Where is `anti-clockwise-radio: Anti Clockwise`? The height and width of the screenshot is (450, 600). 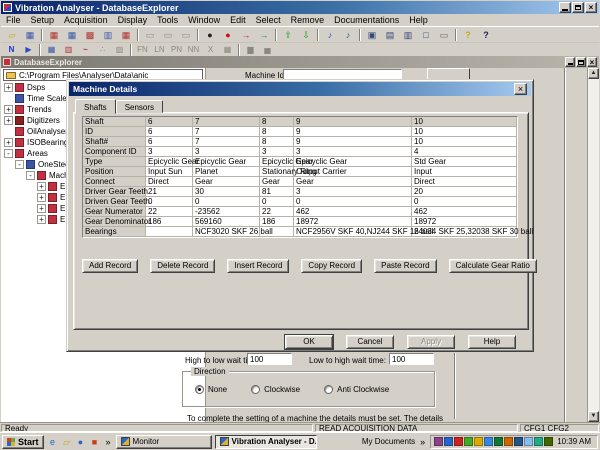
anti-clockwise-radio: Anti Clockwise is located at coordinates (356, 389).